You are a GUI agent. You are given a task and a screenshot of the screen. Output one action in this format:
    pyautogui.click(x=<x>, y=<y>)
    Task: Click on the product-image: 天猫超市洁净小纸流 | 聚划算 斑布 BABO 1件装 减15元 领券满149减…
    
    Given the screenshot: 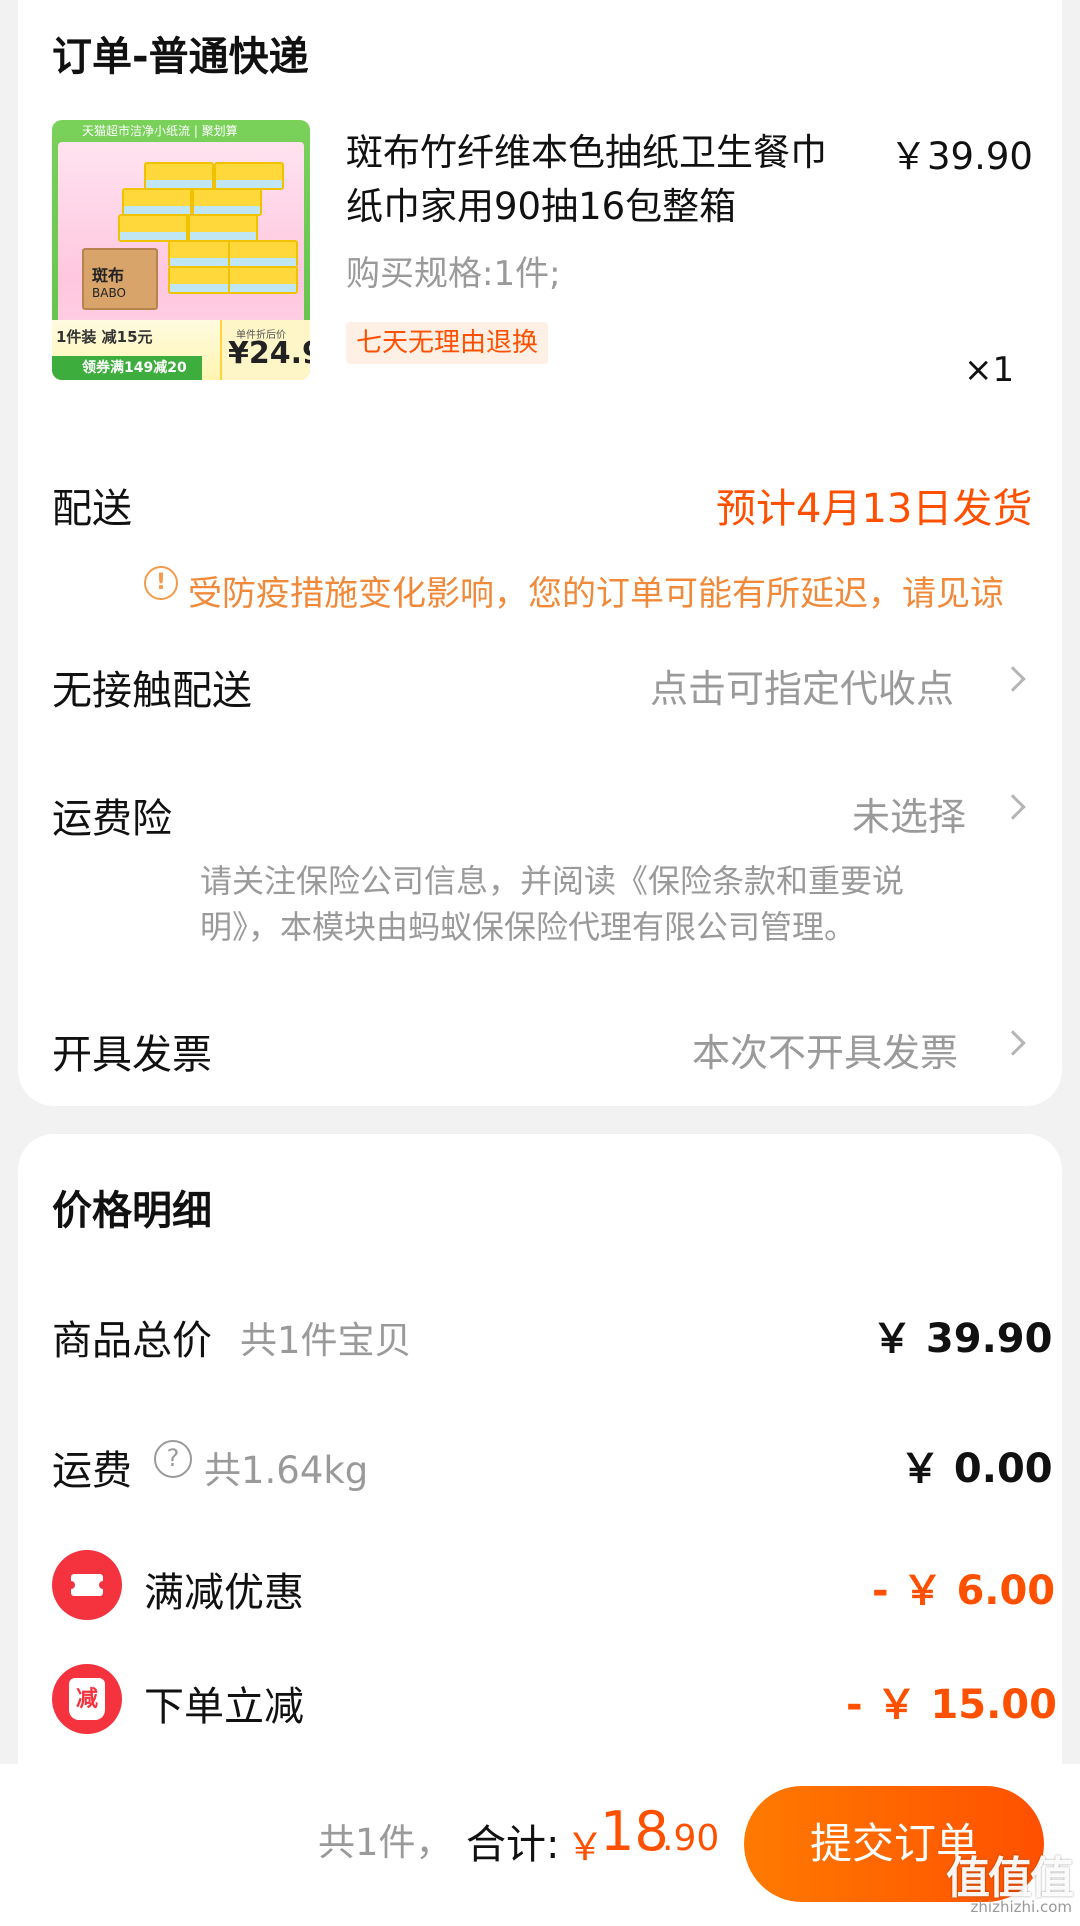 What is the action you would take?
    pyautogui.click(x=181, y=250)
    